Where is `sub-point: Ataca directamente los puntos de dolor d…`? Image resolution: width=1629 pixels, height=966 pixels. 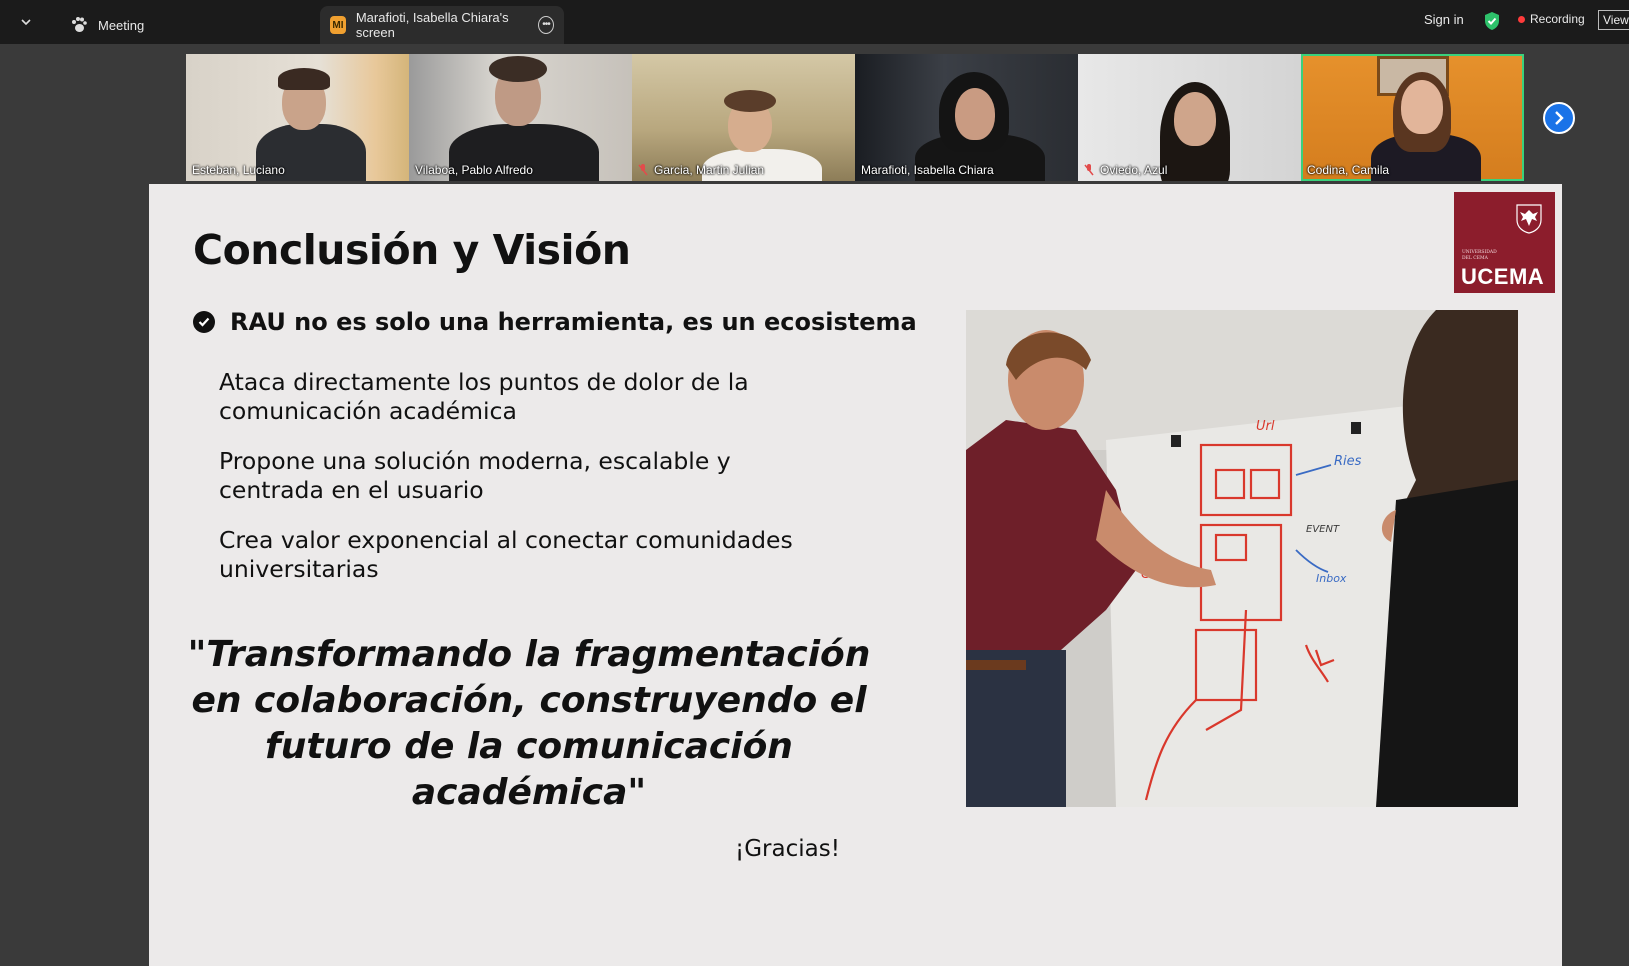
sub-point: Ataca directamente los puntos de dolor d… is located at coordinates (484, 396).